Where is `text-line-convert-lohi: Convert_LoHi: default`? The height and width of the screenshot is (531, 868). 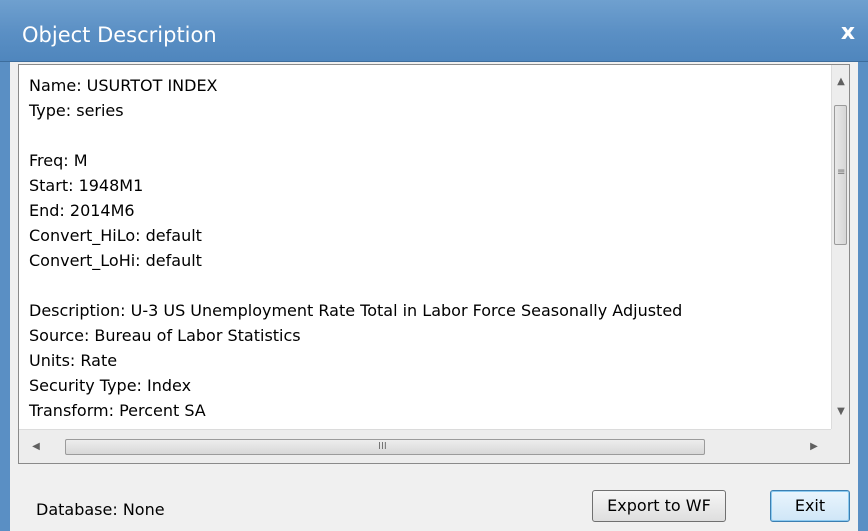
text-line-convert-lohi: Convert_LoHi: default is located at coordinates (115, 260).